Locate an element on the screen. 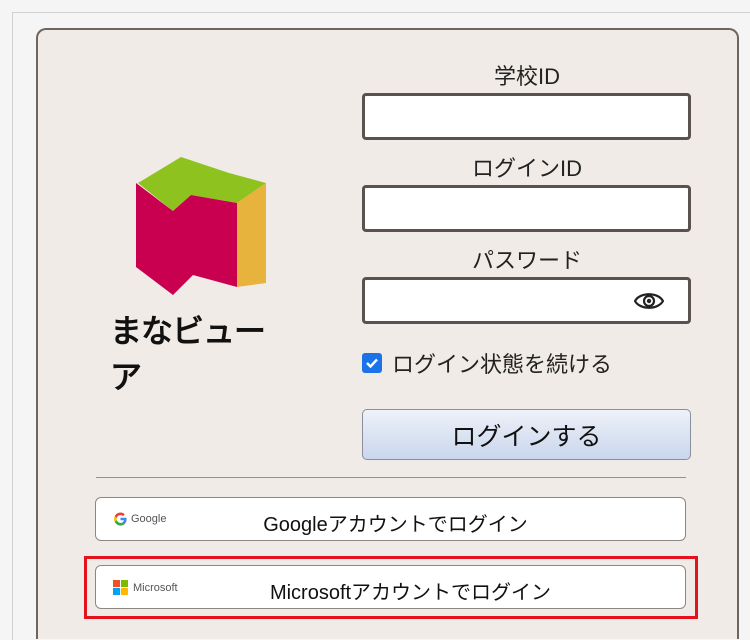 This screenshot has height=640, width=750. password-label: パスワード is located at coordinates (526, 260).